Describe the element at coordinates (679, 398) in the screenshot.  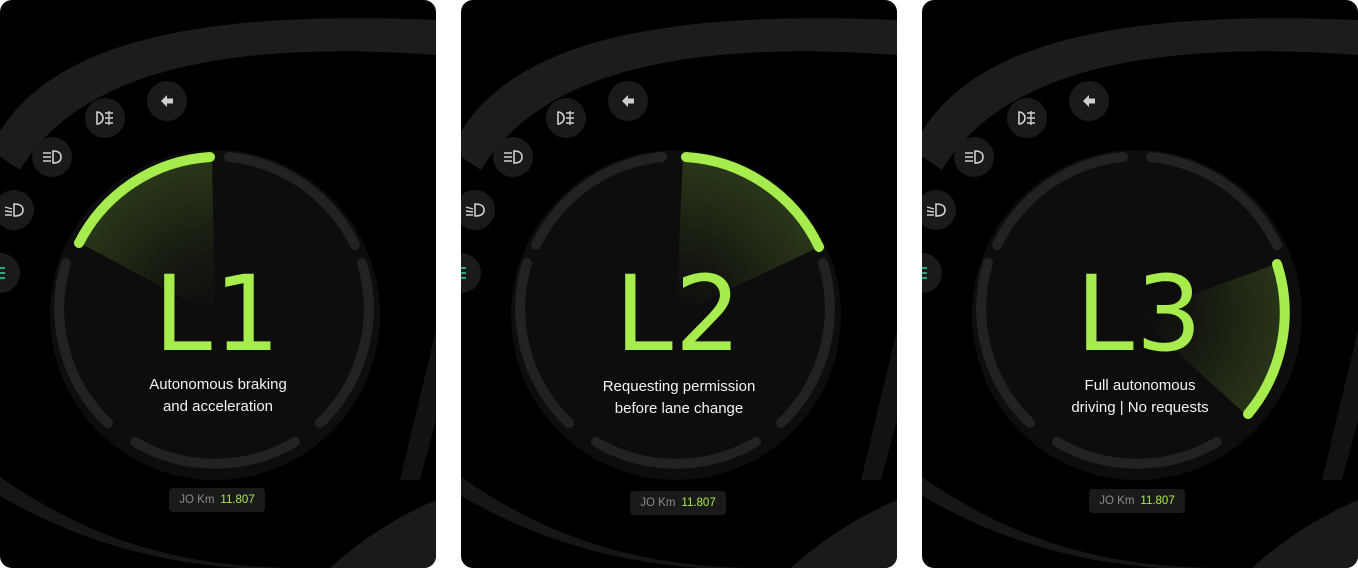
I see `level-description: Requesting permission before lane change` at that location.